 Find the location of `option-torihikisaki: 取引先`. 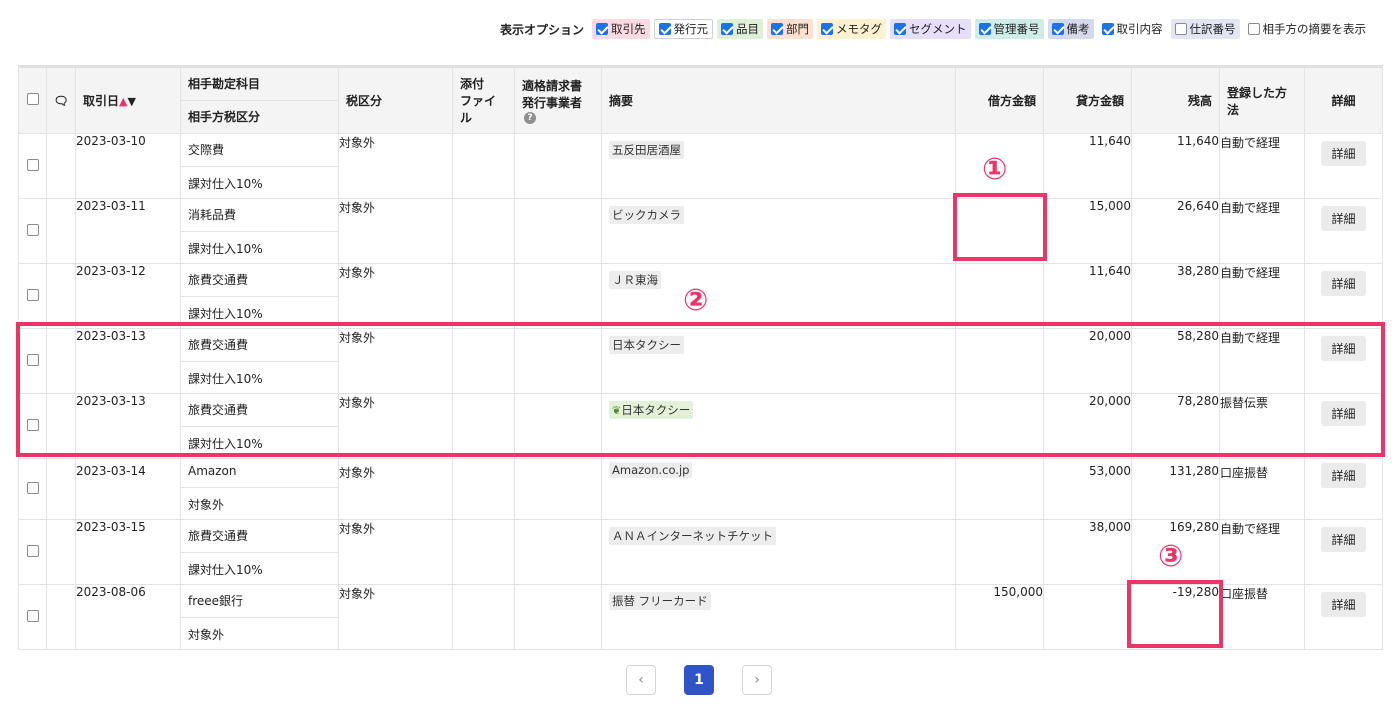

option-torihikisaki: 取引先 is located at coordinates (621, 29).